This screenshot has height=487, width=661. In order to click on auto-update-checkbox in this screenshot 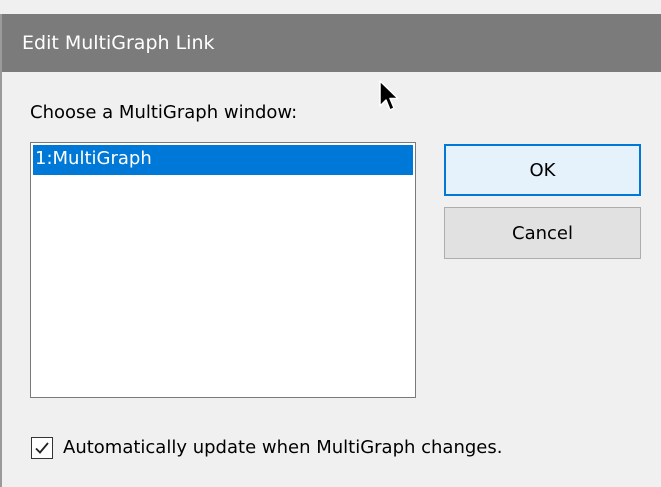, I will do `click(42, 448)`.